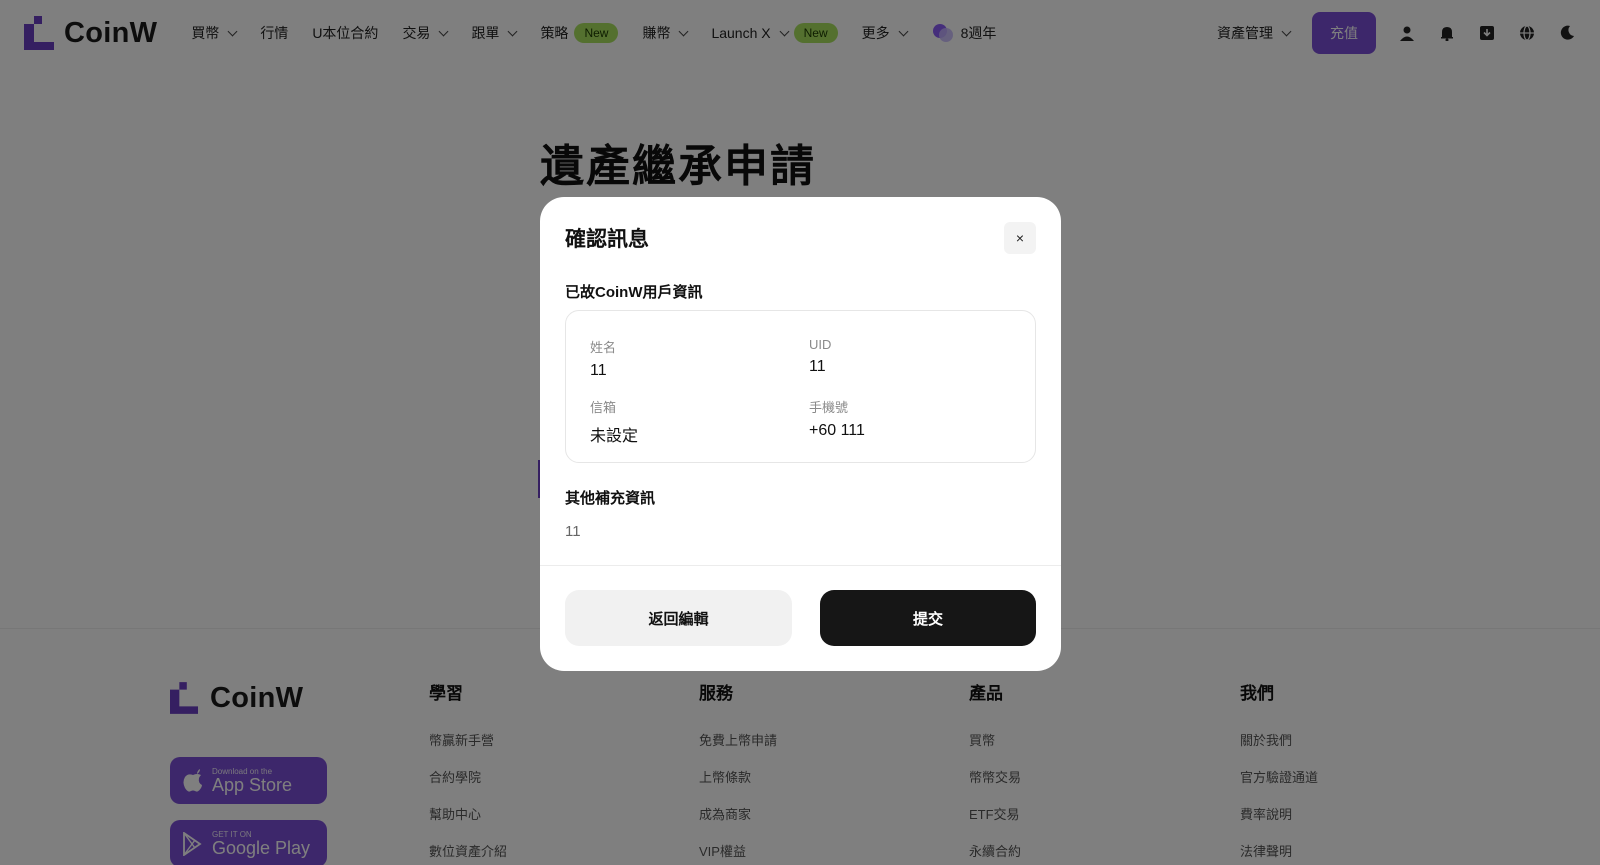 The height and width of the screenshot is (865, 1600). I want to click on deceased-user-section-label: 已故CoinW用戶資訊, so click(634, 292).